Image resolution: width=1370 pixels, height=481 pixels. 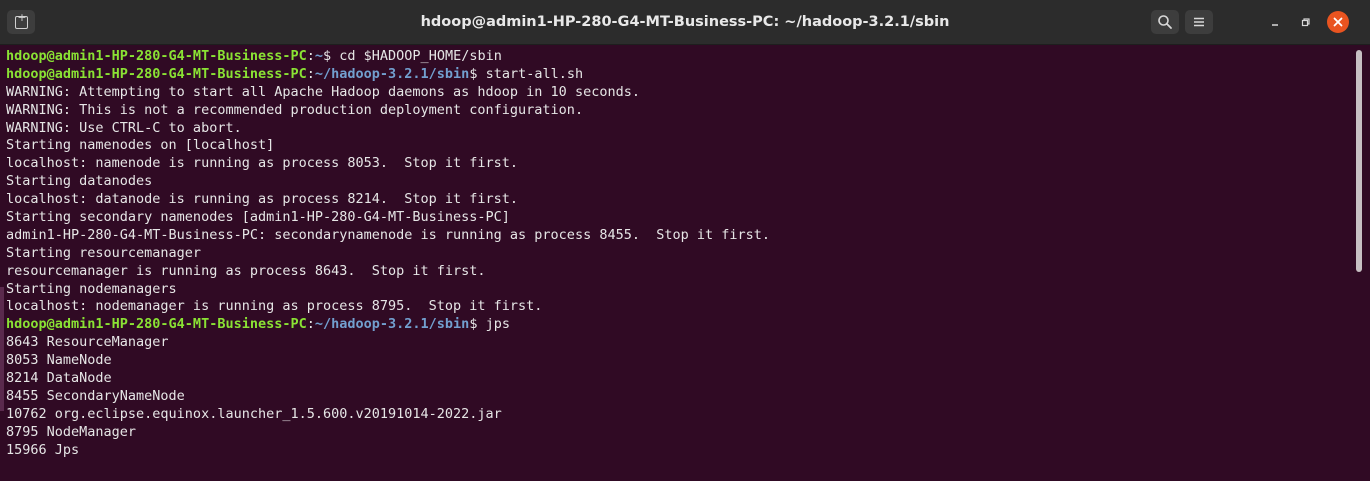 What do you see at coordinates (530, 73) in the screenshot?
I see `command-text: start-all.sh` at bounding box center [530, 73].